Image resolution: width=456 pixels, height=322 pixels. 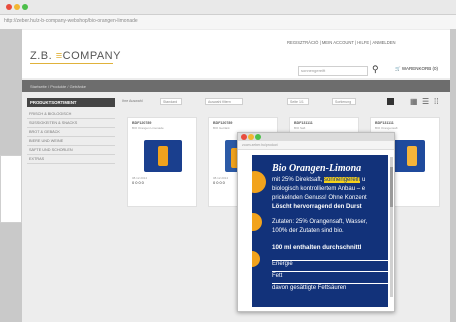 I want to click on compact-view-icon: ⁞⁞, so click(x=436, y=101).